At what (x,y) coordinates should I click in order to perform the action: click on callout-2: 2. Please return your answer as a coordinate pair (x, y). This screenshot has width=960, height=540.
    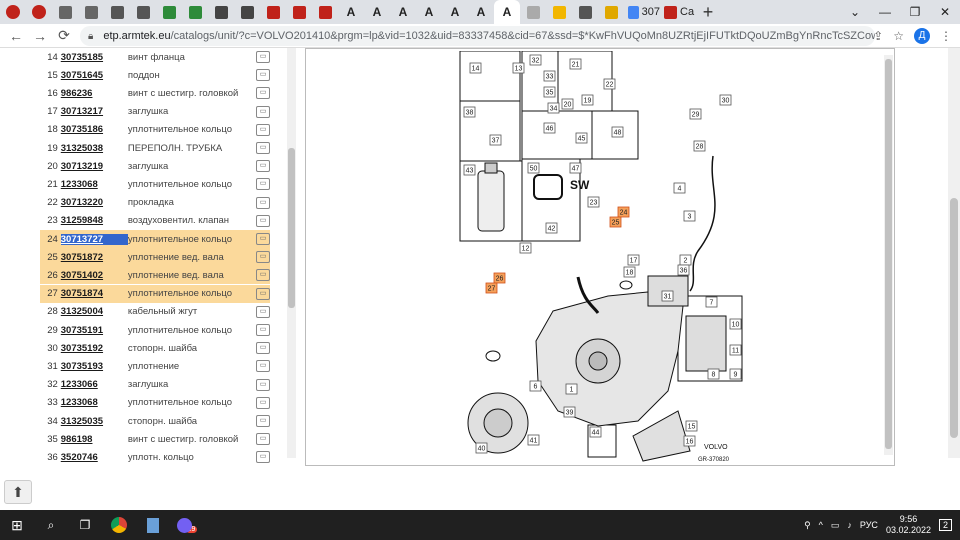
    Looking at the image, I should click on (685, 260).